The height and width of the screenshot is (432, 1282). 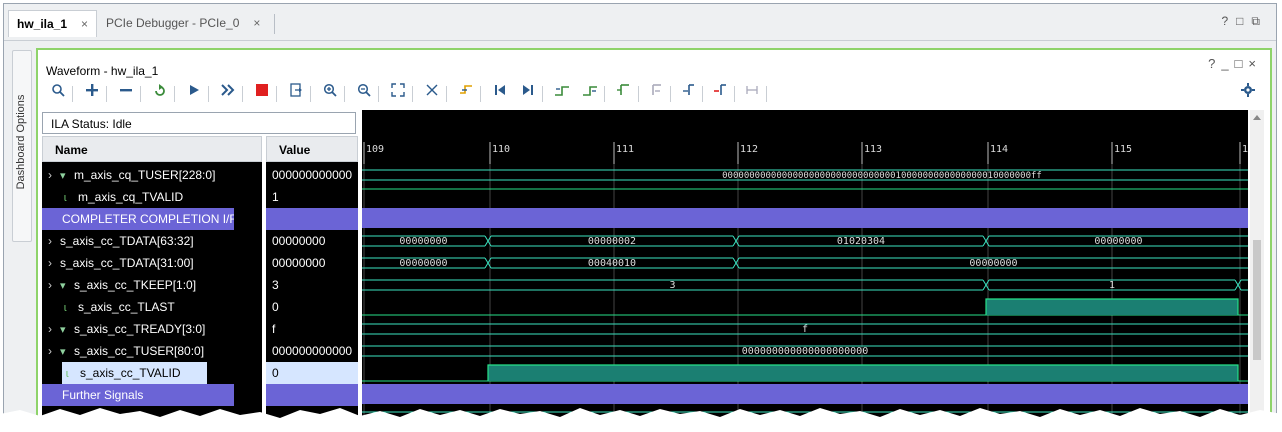 What do you see at coordinates (262, 93) in the screenshot?
I see `stop-icon` at bounding box center [262, 93].